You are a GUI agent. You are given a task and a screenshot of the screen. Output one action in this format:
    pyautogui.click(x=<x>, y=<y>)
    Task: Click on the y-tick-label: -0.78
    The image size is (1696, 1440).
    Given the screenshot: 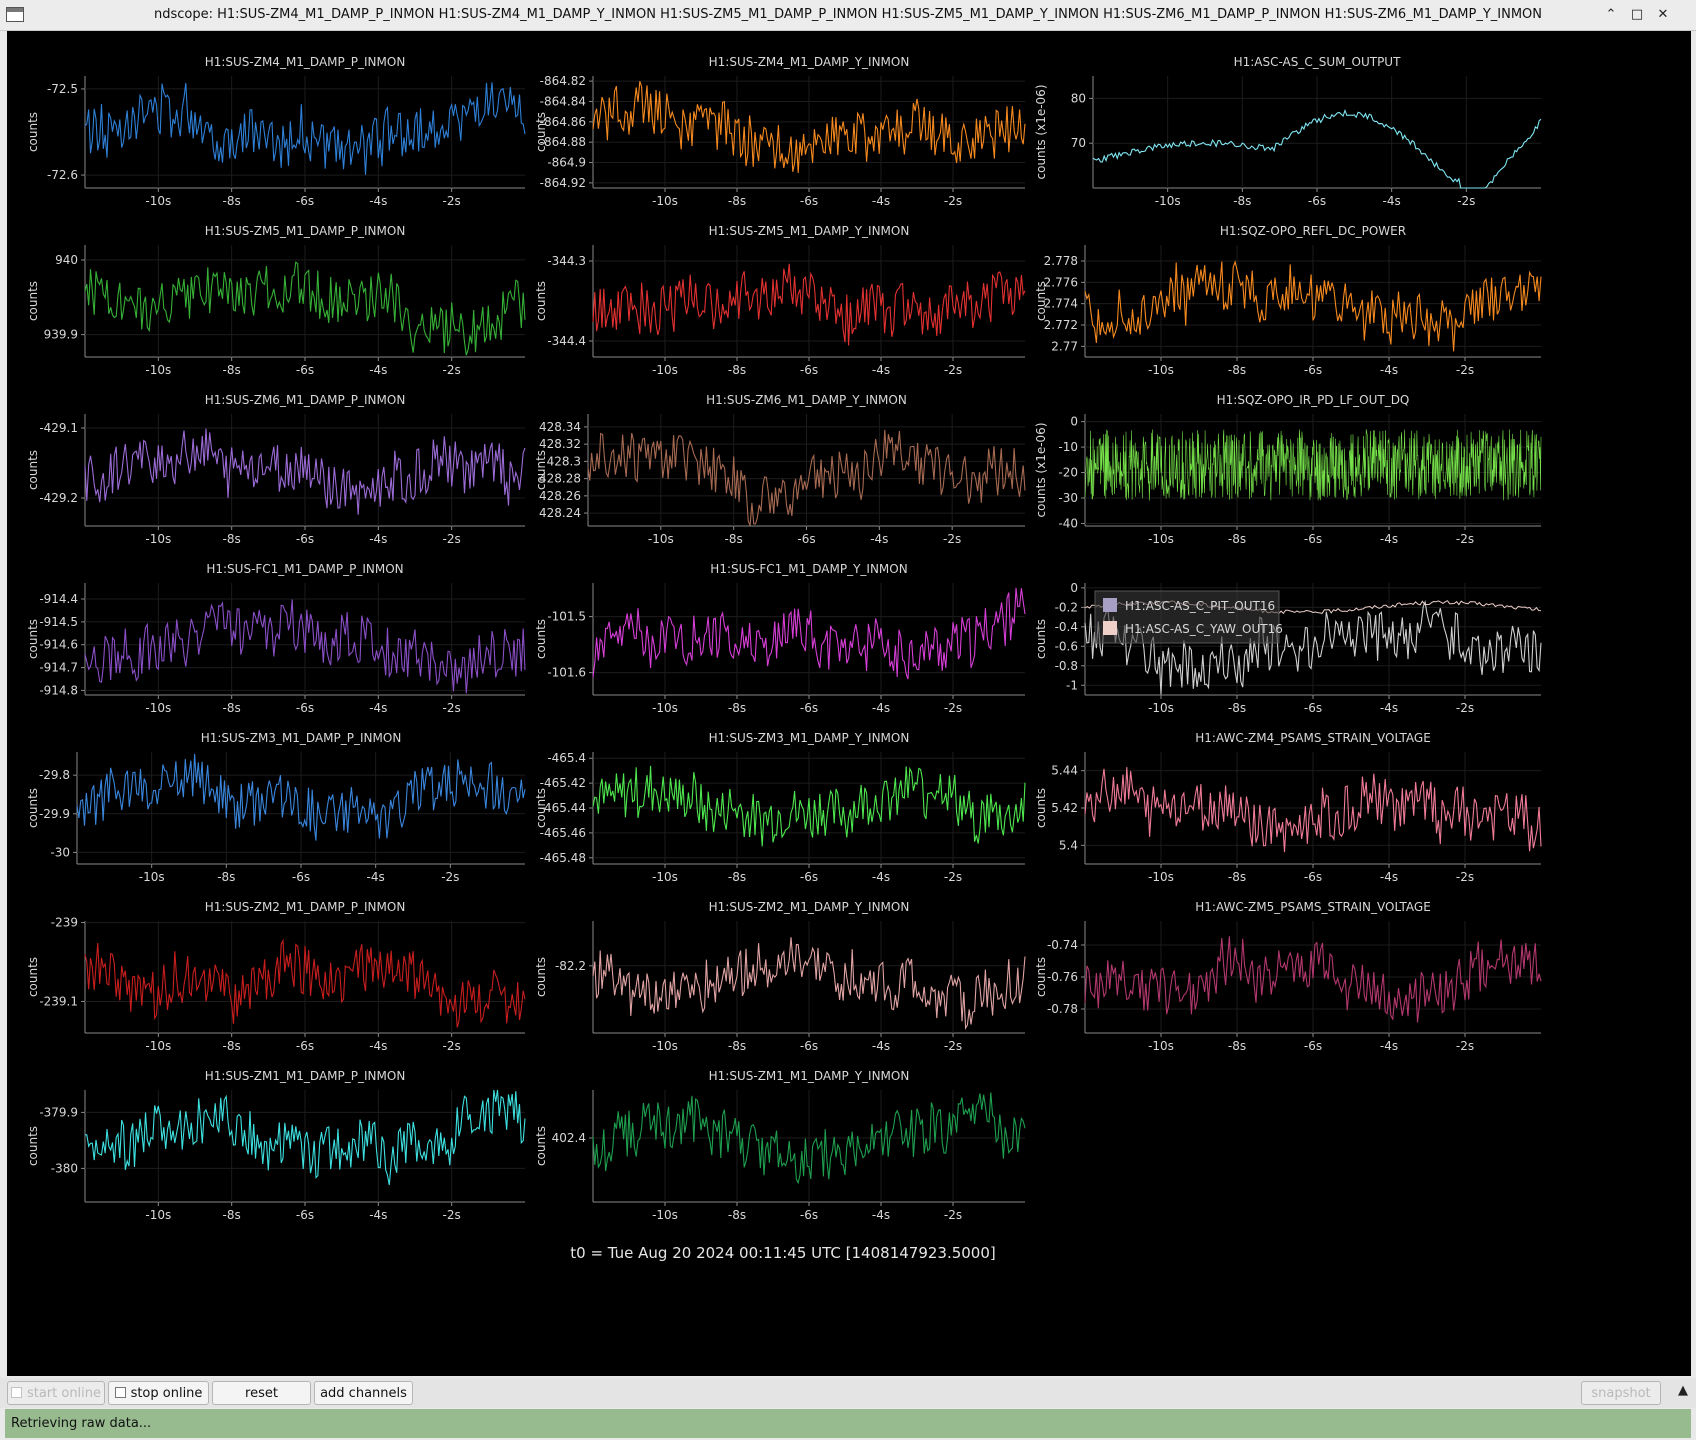 What is the action you would take?
    pyautogui.click(x=1062, y=1009)
    